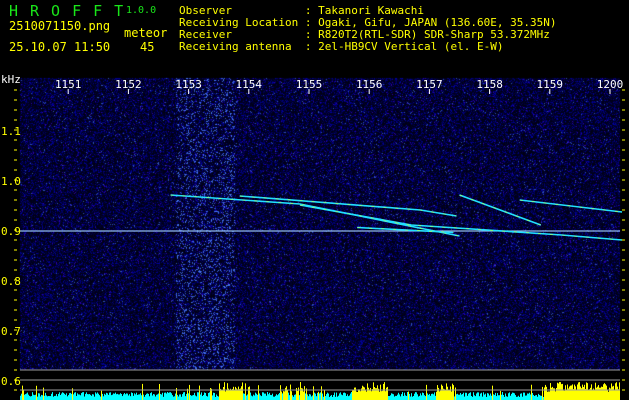  I want to click on app-version: 1.0.0, so click(141, 10).